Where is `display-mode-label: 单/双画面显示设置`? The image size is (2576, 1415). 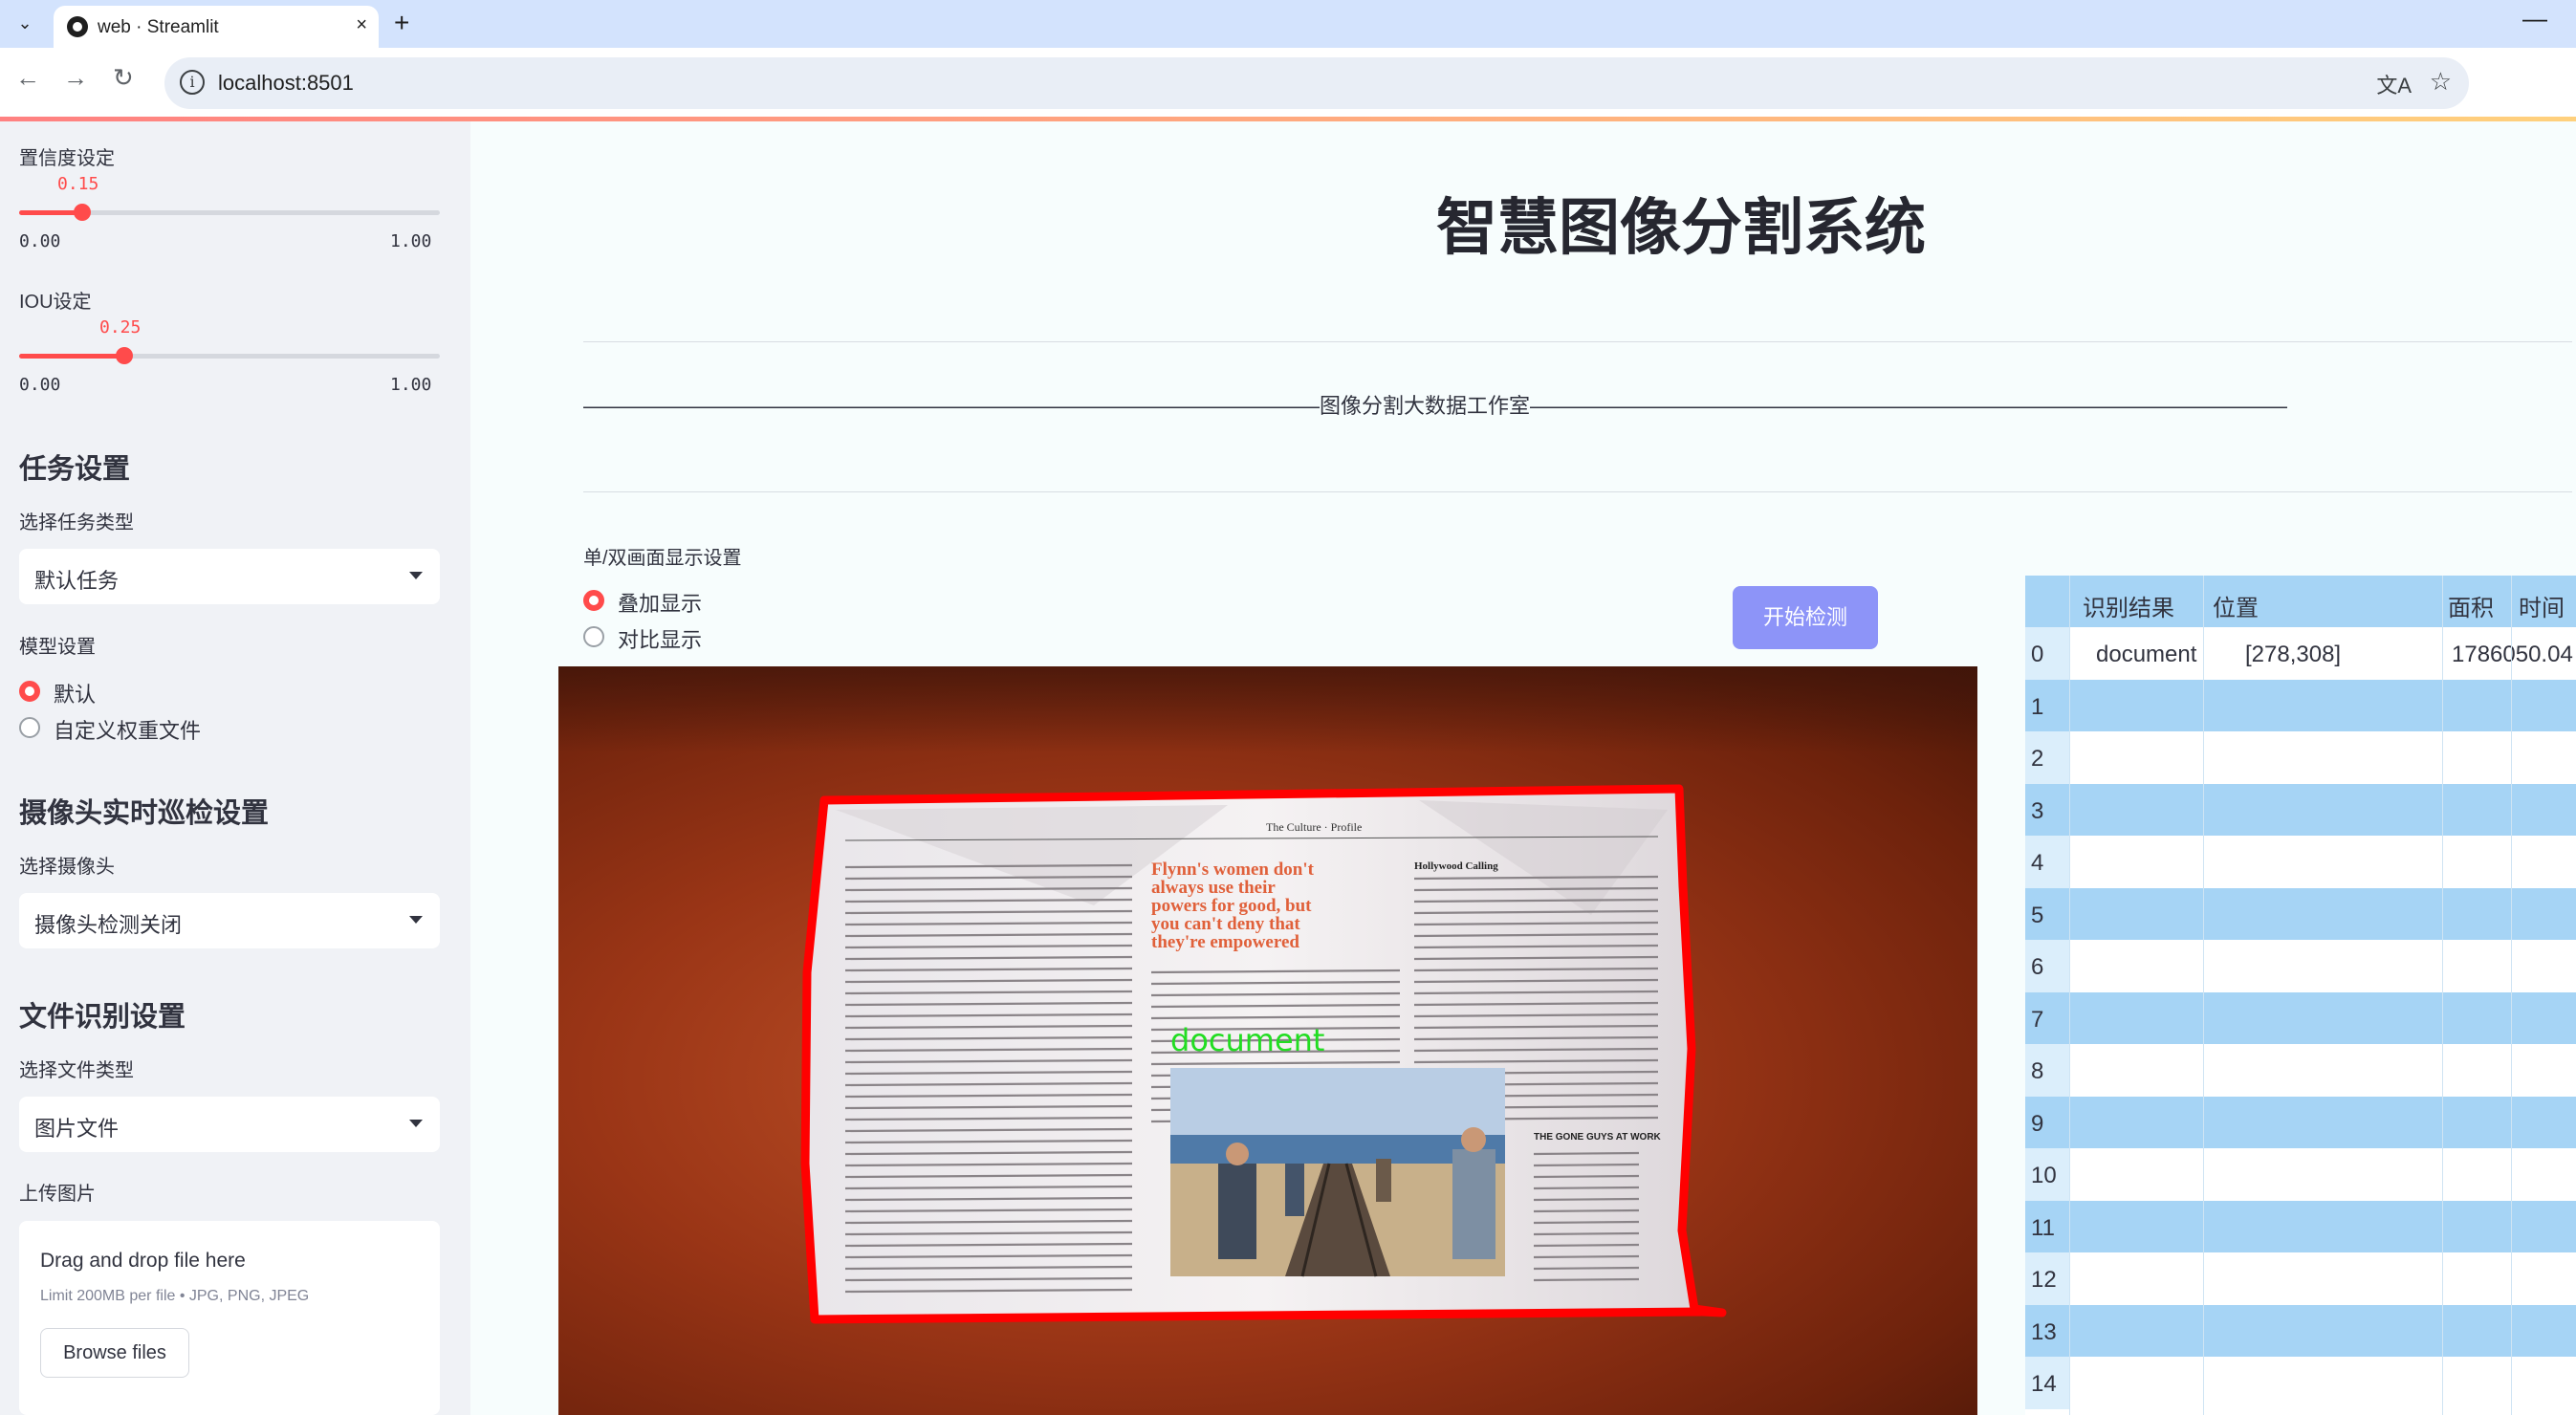
display-mode-label: 单/双画面显示设置 is located at coordinates (662, 558).